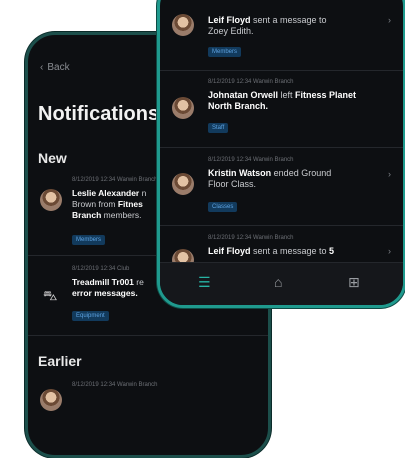  What do you see at coordinates (326, 95) in the screenshot?
I see `notification-bold2: Fitness Planet` at bounding box center [326, 95].